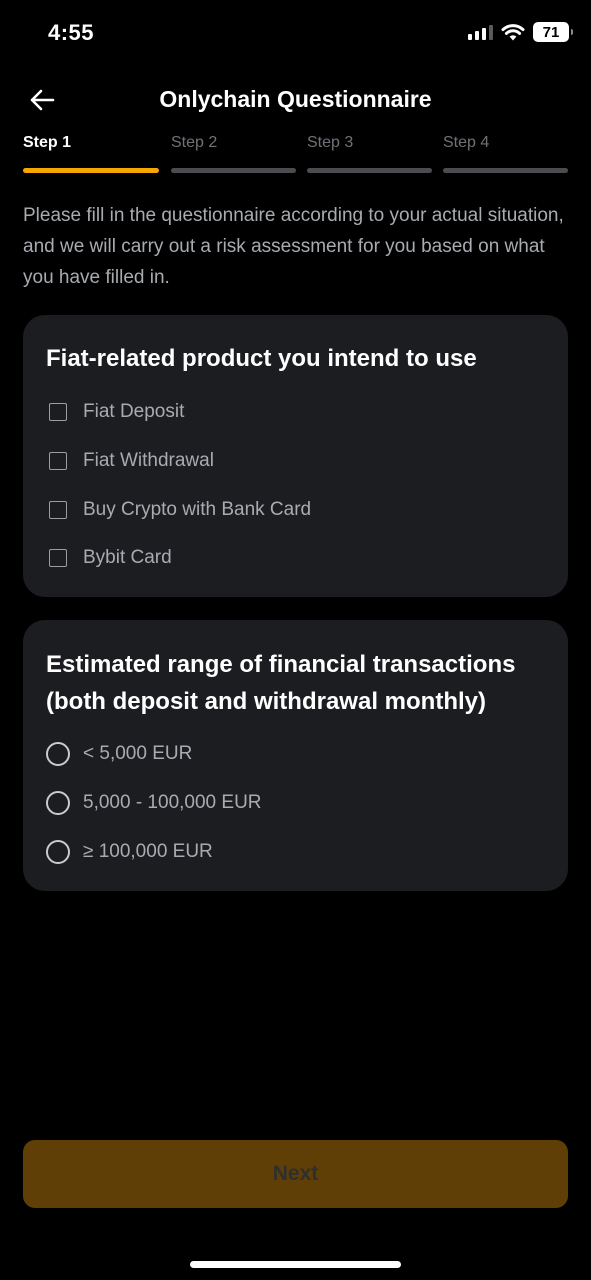 The width and height of the screenshot is (591, 1280). I want to click on next-button: Next, so click(295, 1174).